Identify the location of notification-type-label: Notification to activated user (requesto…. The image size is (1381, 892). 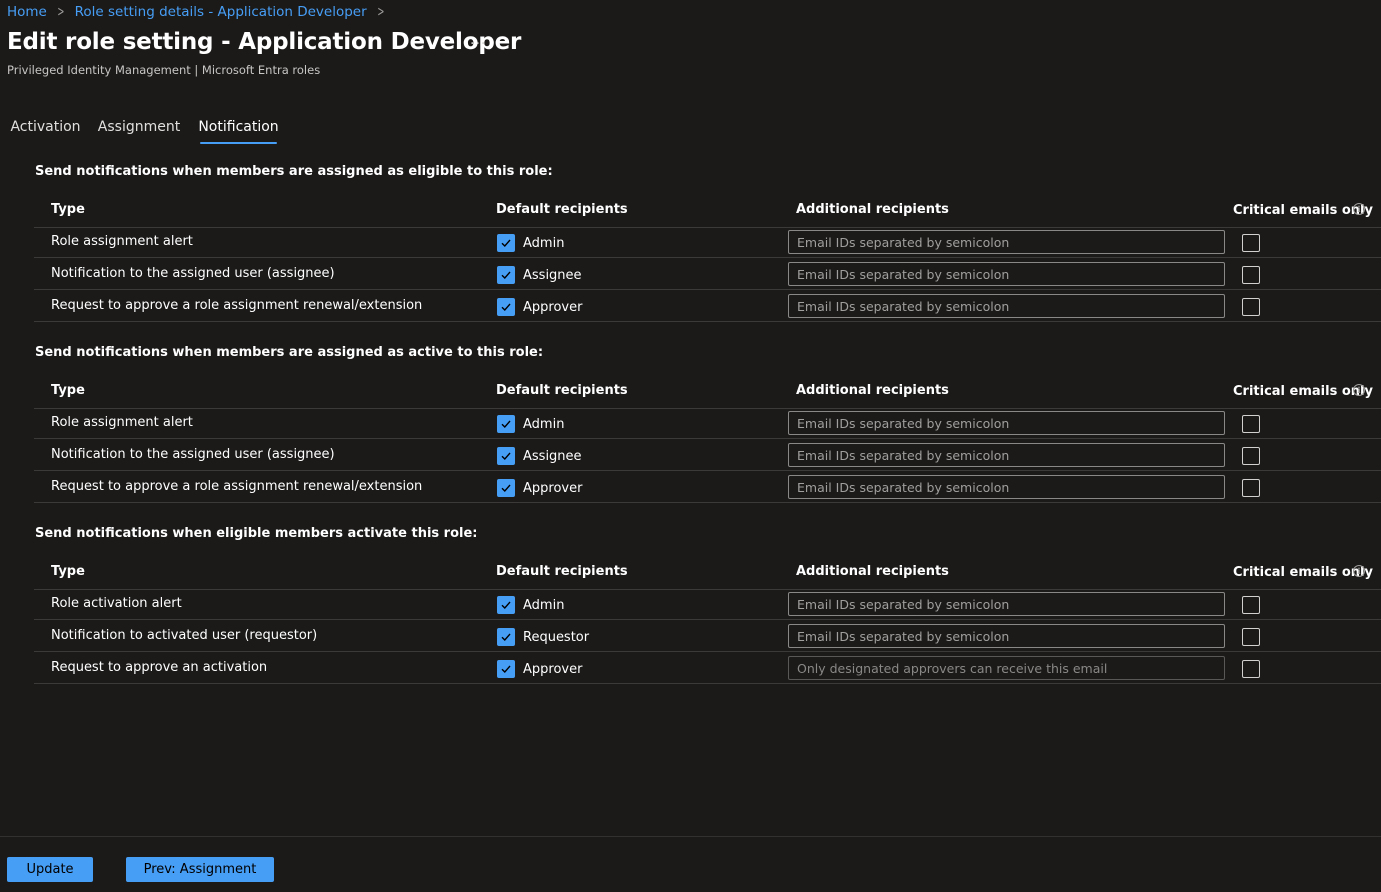
(184, 635).